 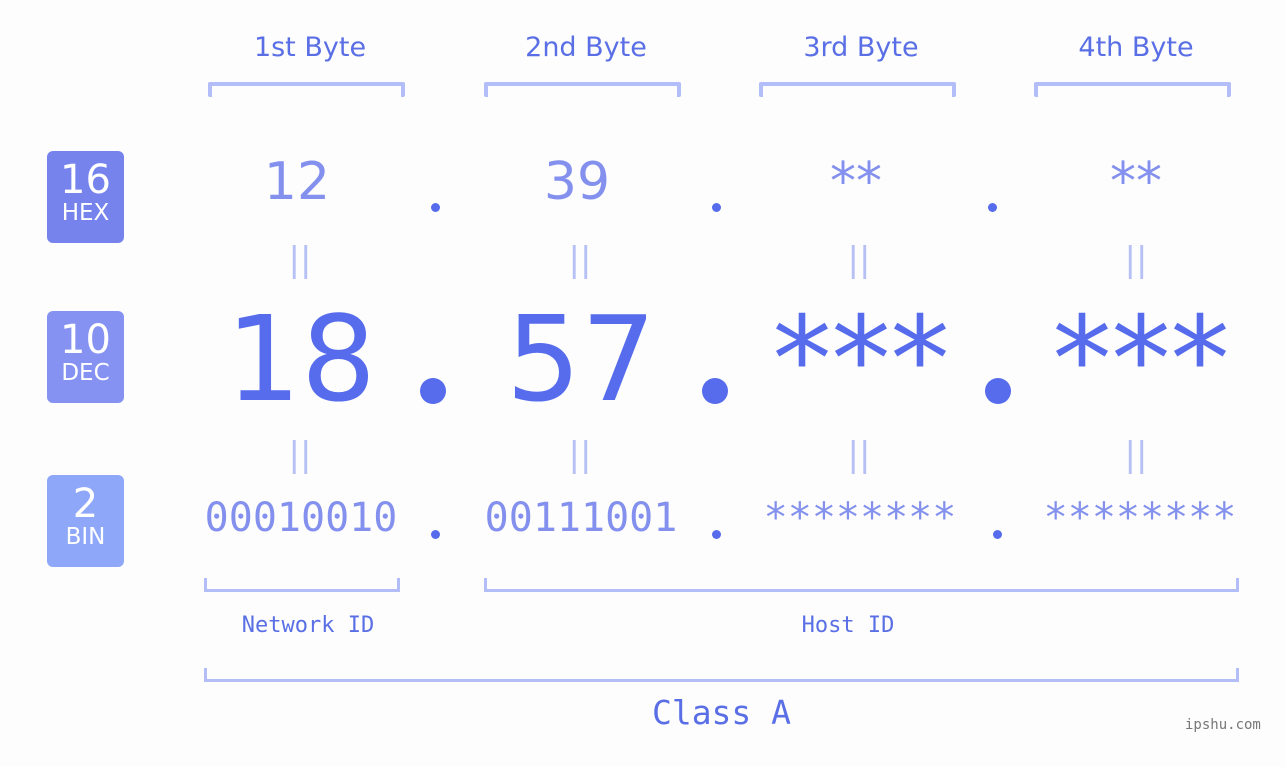 I want to click on bin-badge: 2 BIN, so click(x=85, y=521).